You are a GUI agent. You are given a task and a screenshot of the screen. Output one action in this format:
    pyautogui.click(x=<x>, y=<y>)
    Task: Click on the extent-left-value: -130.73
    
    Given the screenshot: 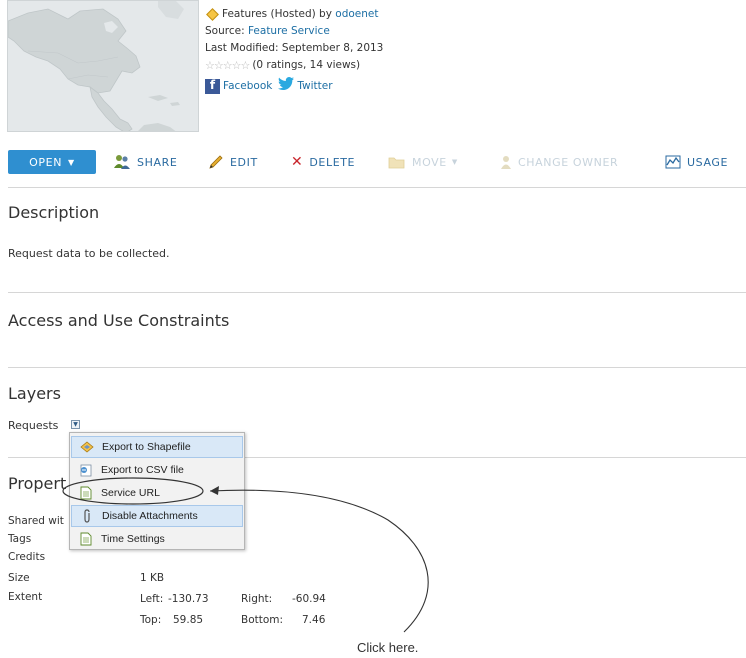 What is the action you would take?
    pyautogui.click(x=188, y=599)
    